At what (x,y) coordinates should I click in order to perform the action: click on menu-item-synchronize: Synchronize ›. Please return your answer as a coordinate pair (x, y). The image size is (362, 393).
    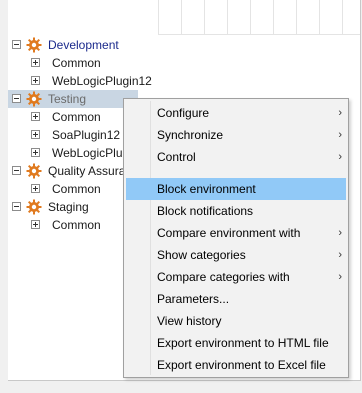
    Looking at the image, I should click on (236, 135).